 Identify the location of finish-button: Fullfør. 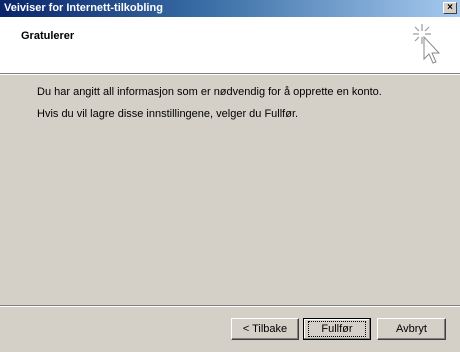
(337, 329).